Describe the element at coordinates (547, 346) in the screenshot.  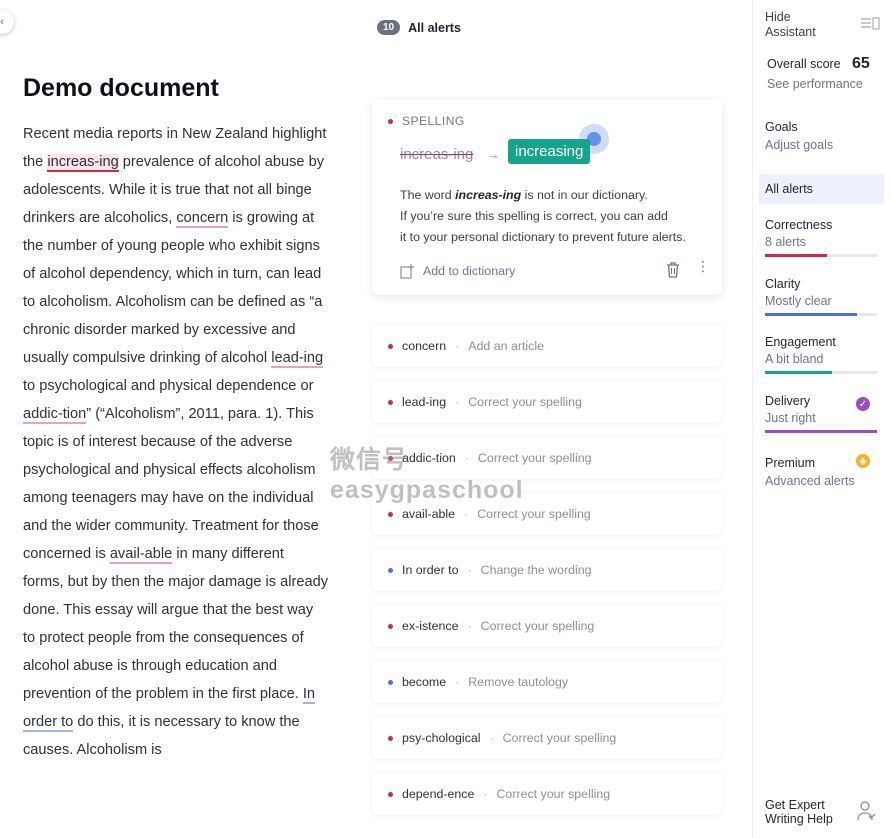
I see `alert-row: concern · Add an article` at that location.